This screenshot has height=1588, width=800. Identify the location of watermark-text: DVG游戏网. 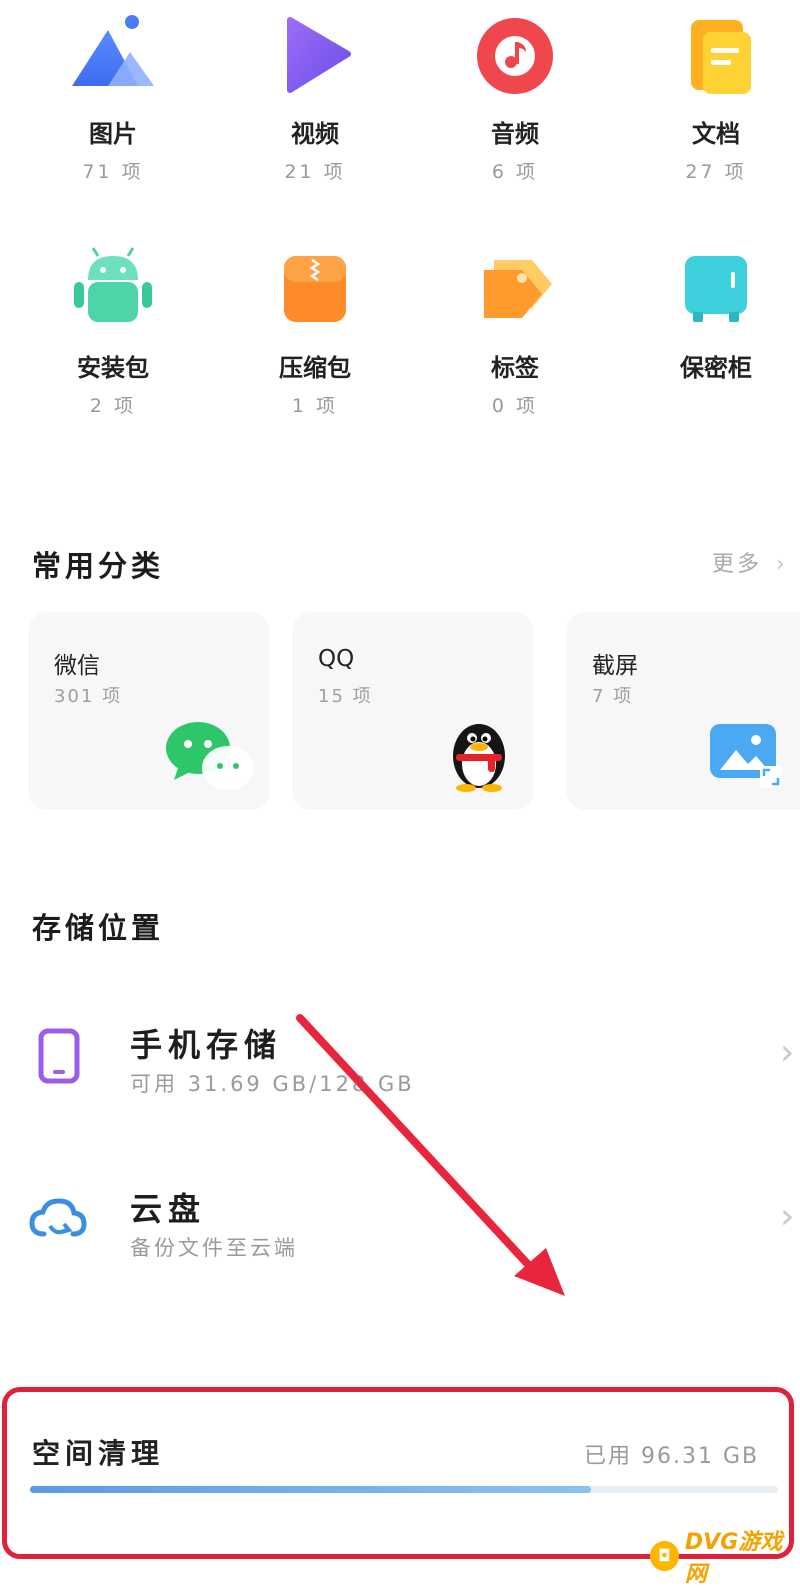
(733, 1558).